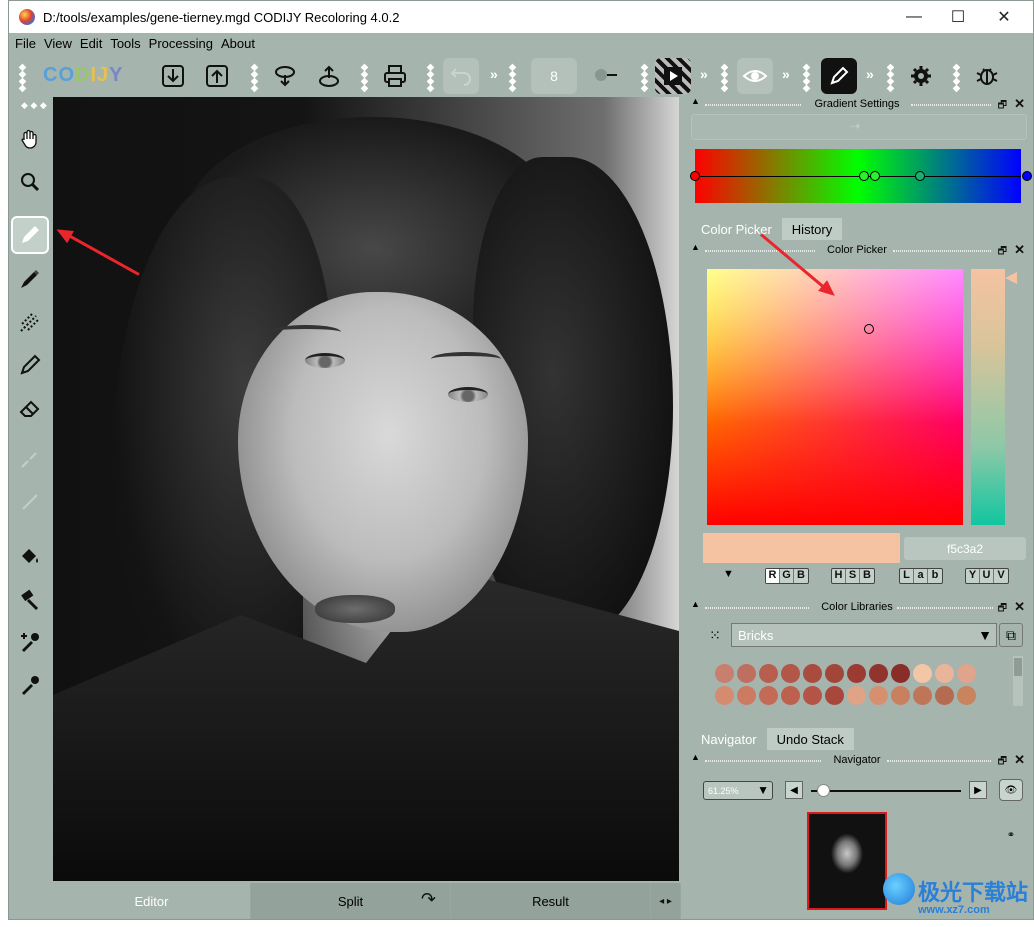 This screenshot has width=1034, height=927. What do you see at coordinates (30, 408) in the screenshot?
I see `eraser-tool-button` at bounding box center [30, 408].